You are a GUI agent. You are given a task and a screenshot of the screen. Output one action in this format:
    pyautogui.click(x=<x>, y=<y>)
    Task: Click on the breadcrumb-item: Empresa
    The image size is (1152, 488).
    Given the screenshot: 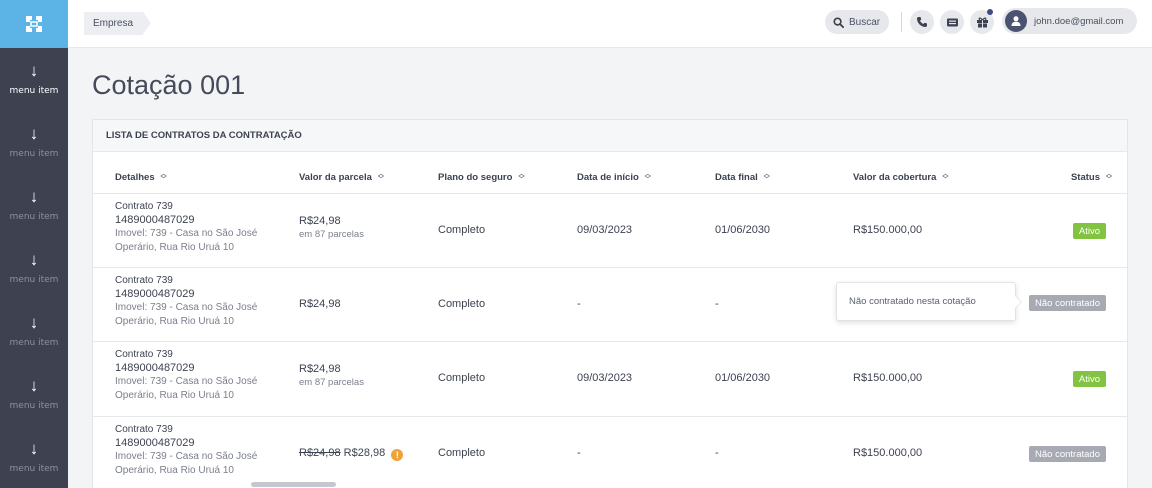 What is the action you would take?
    pyautogui.click(x=113, y=23)
    